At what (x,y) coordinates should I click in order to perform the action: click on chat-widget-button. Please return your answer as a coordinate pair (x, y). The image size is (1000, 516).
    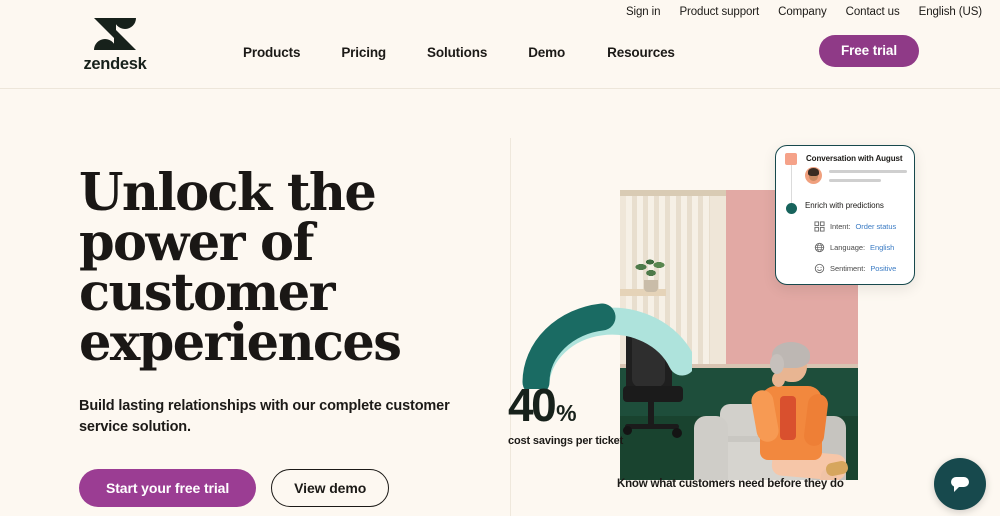
    Looking at the image, I should click on (960, 484).